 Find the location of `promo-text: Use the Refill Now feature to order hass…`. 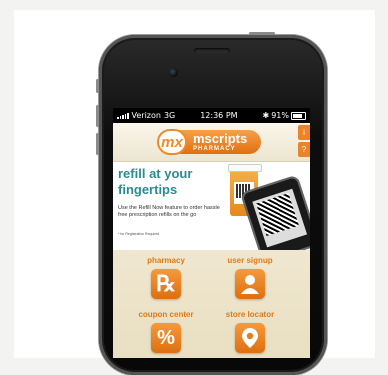

promo-text: Use the Refill Now feature to order hass… is located at coordinates (169, 211).